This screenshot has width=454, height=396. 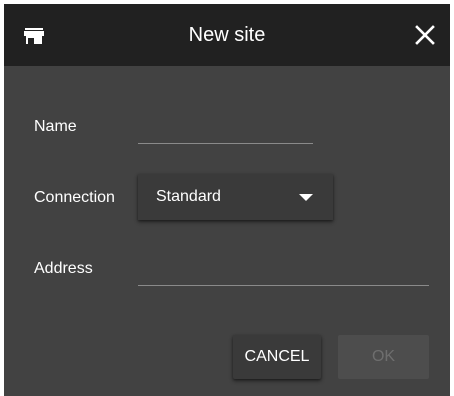 What do you see at coordinates (277, 357) in the screenshot?
I see `cancel-button: CANCEL` at bounding box center [277, 357].